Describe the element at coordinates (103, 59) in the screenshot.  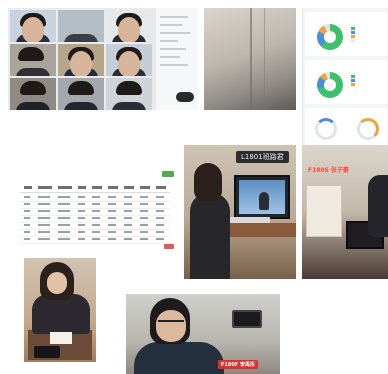
I see `video-call-grid` at that location.